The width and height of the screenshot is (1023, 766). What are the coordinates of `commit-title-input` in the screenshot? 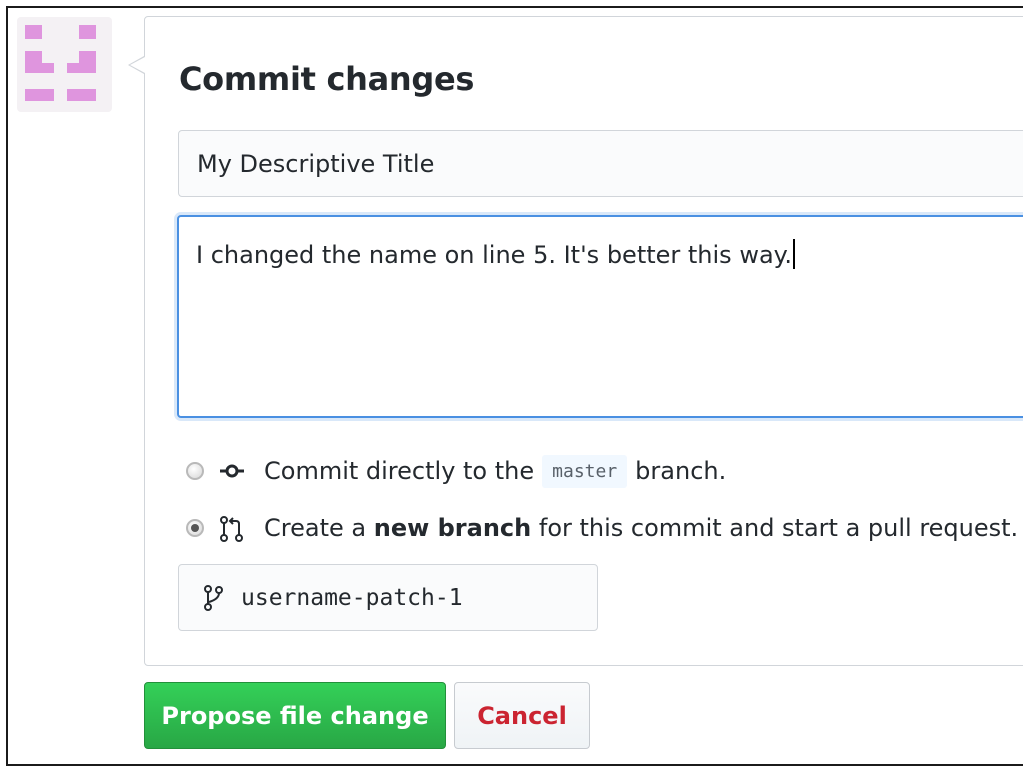 It's located at (600, 163).